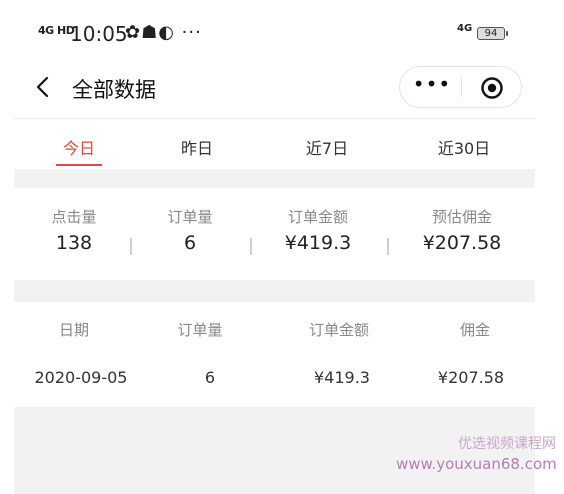 This screenshot has height=494, width=564. I want to click on close-button, so click(492, 88).